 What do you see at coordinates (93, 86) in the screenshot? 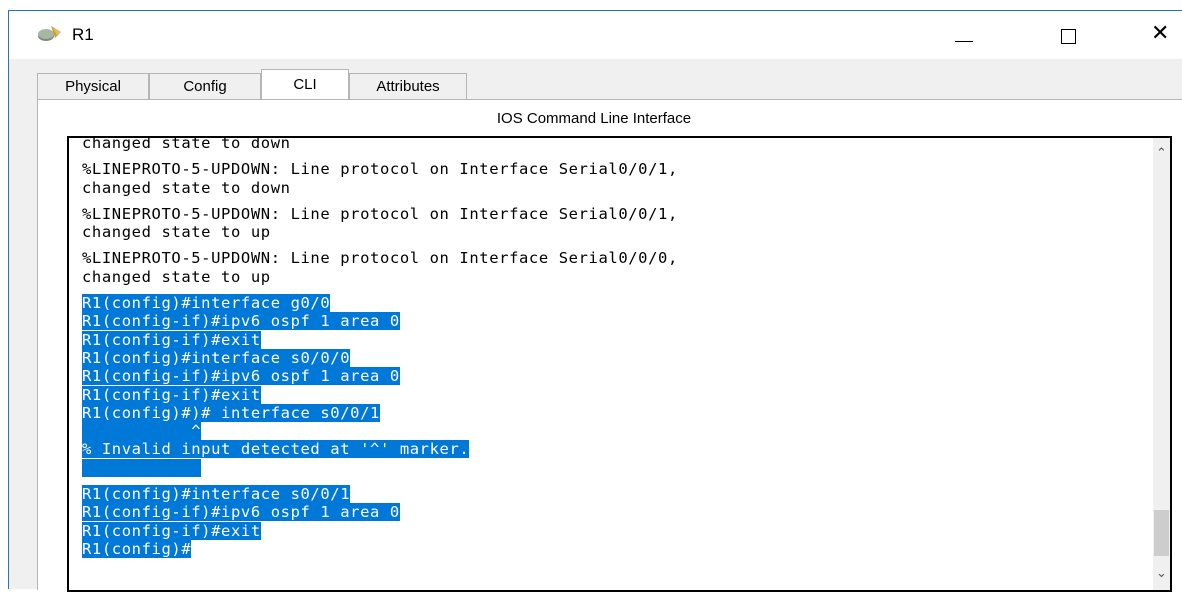
I see `tab-physical: Physical` at bounding box center [93, 86].